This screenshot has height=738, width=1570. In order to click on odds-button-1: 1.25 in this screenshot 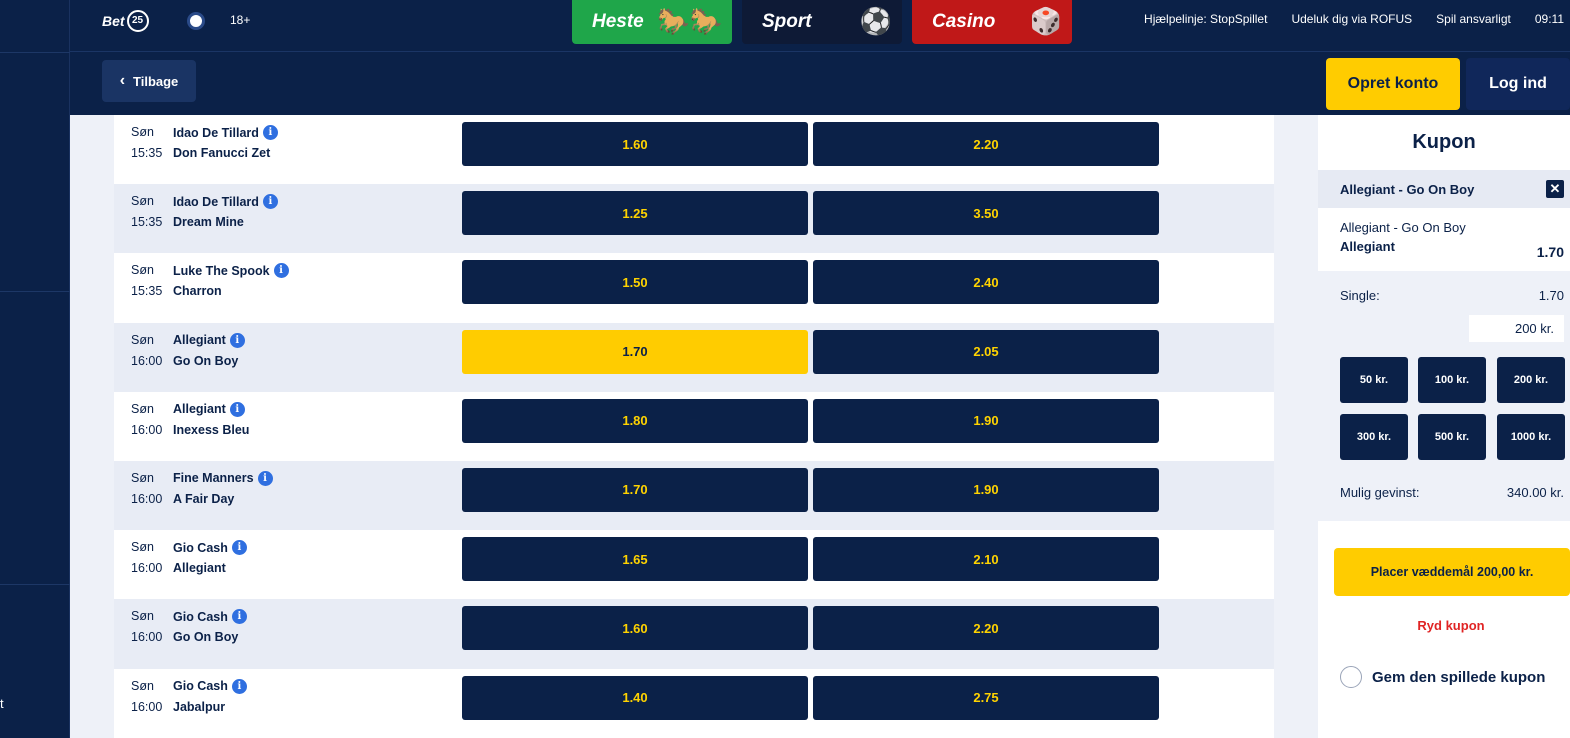, I will do `click(635, 213)`.